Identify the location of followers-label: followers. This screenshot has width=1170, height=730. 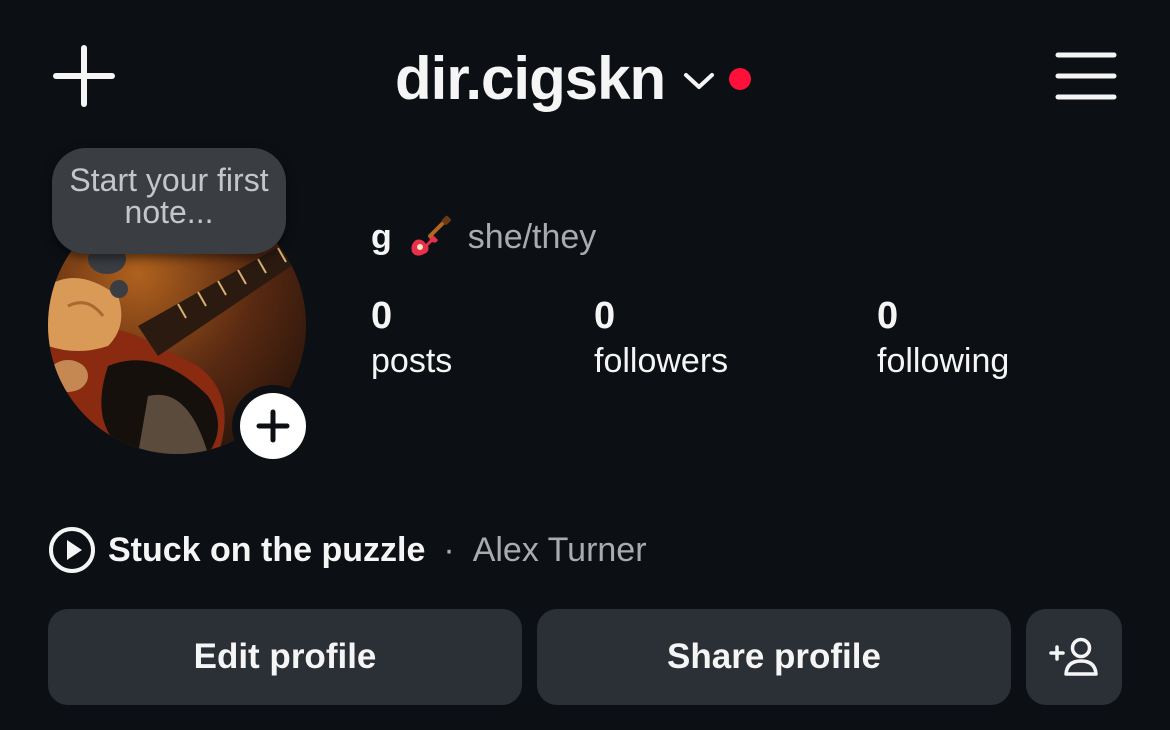
(661, 361).